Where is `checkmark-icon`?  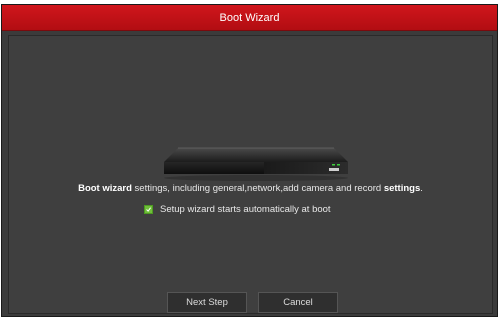 checkmark-icon is located at coordinates (149, 209).